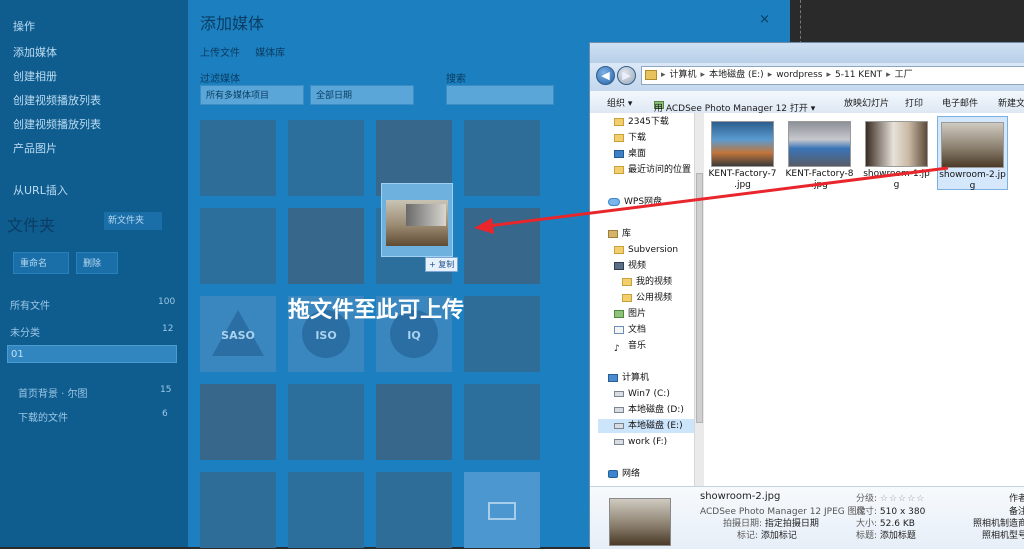 The width and height of the screenshot is (1024, 549). Describe the element at coordinates (718, 197) in the screenshot. I see `drag-arrow-line` at that location.